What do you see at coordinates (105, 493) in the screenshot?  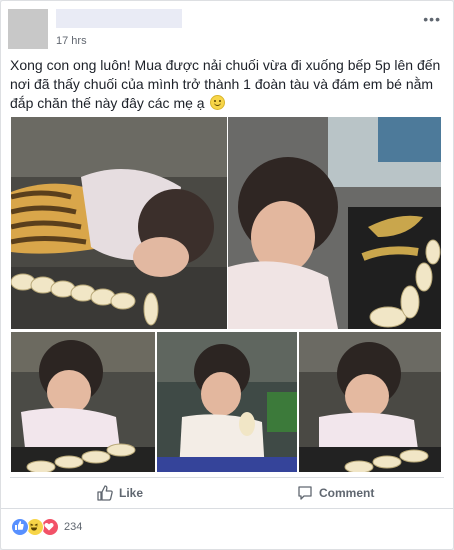 I see `thumbs-up-icon` at bounding box center [105, 493].